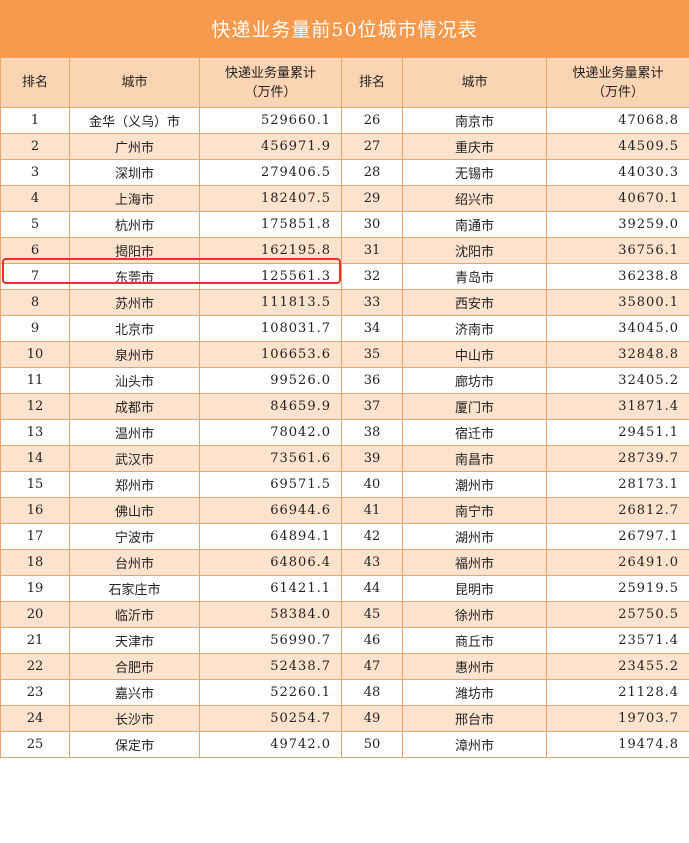  What do you see at coordinates (270, 692) in the screenshot?
I see `volume-cell: 52260.1` at bounding box center [270, 692].